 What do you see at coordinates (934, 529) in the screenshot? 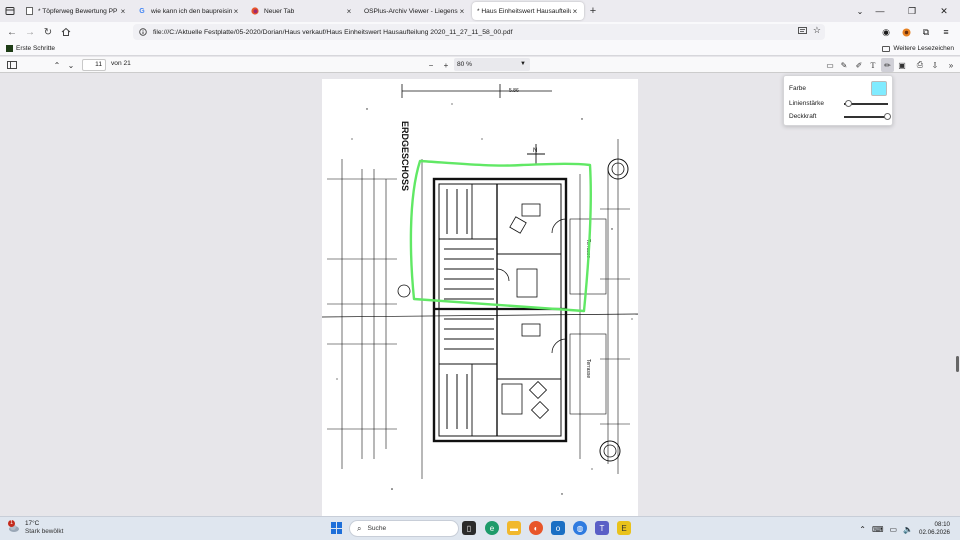
I see `clock: 08:10 02.06.2026` at bounding box center [934, 529].